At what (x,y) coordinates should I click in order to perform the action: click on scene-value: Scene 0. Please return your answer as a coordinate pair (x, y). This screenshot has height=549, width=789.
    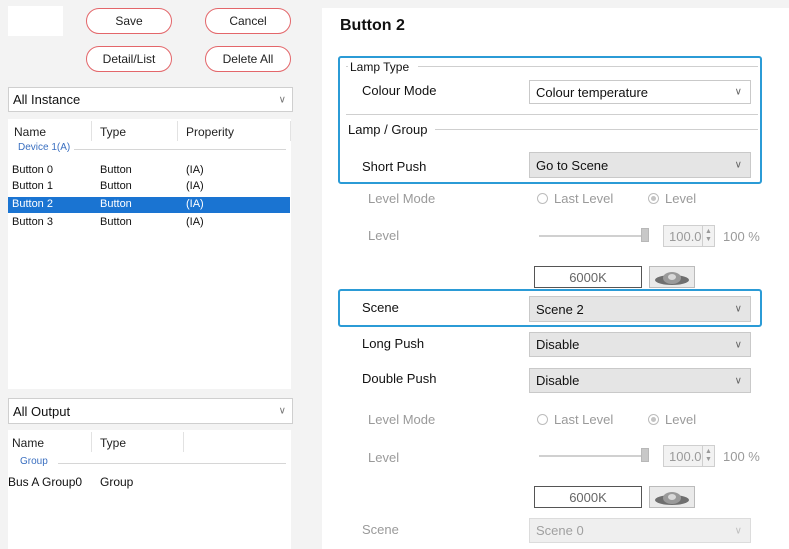
    Looking at the image, I should click on (560, 530).